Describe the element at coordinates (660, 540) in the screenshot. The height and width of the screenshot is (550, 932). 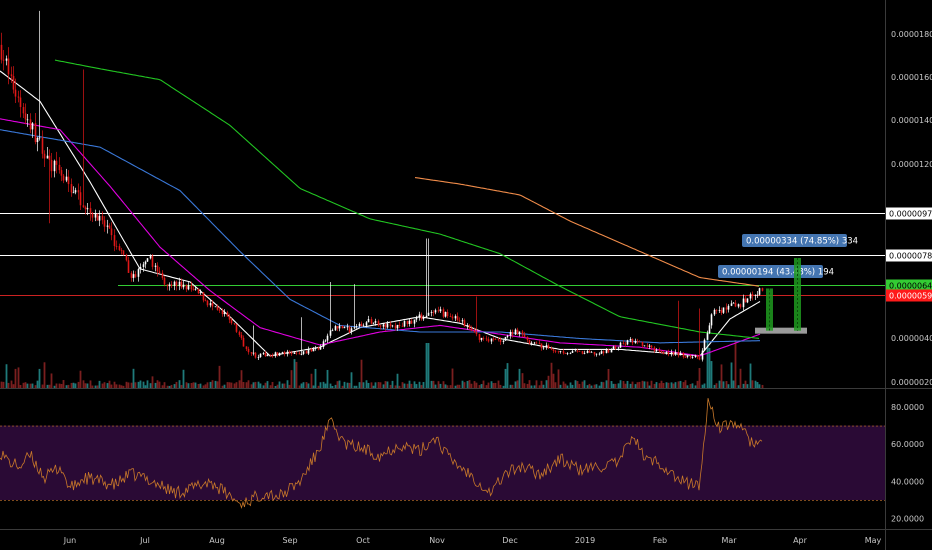
I see `time-tick-label: Feb` at that location.